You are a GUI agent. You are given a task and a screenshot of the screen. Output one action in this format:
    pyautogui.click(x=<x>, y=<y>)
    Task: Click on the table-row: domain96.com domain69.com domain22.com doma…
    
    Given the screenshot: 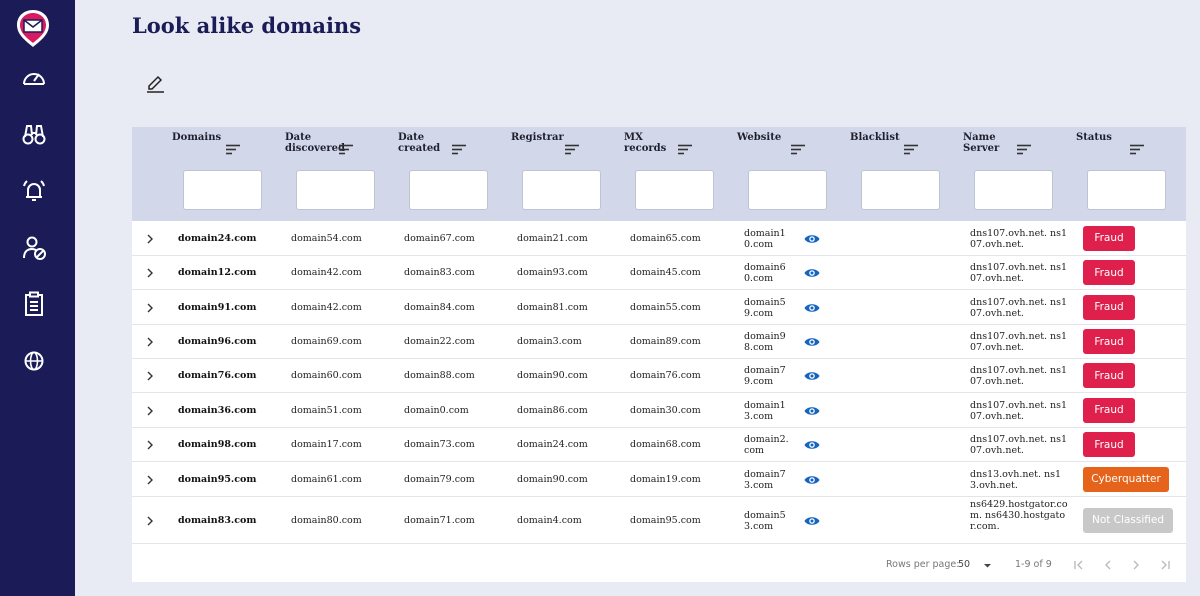 What is the action you would take?
    pyautogui.click(x=659, y=342)
    